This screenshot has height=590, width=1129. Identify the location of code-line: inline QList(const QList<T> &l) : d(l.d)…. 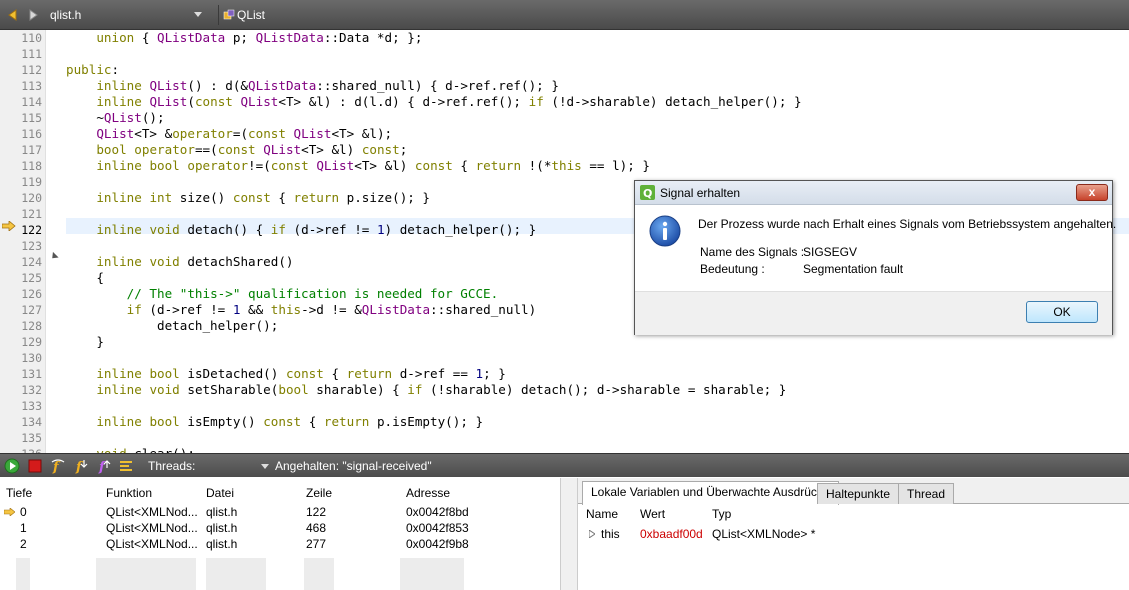
(433, 102).